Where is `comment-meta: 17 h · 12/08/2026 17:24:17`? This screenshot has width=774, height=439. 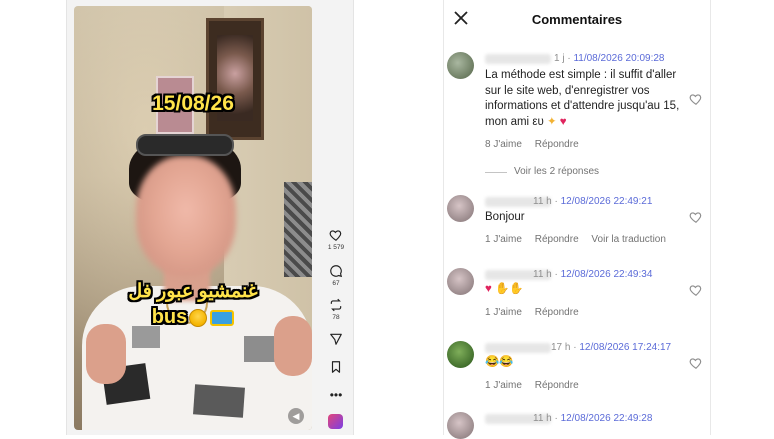 comment-meta: 17 h · 12/08/2026 17:24:17 is located at coordinates (611, 347).